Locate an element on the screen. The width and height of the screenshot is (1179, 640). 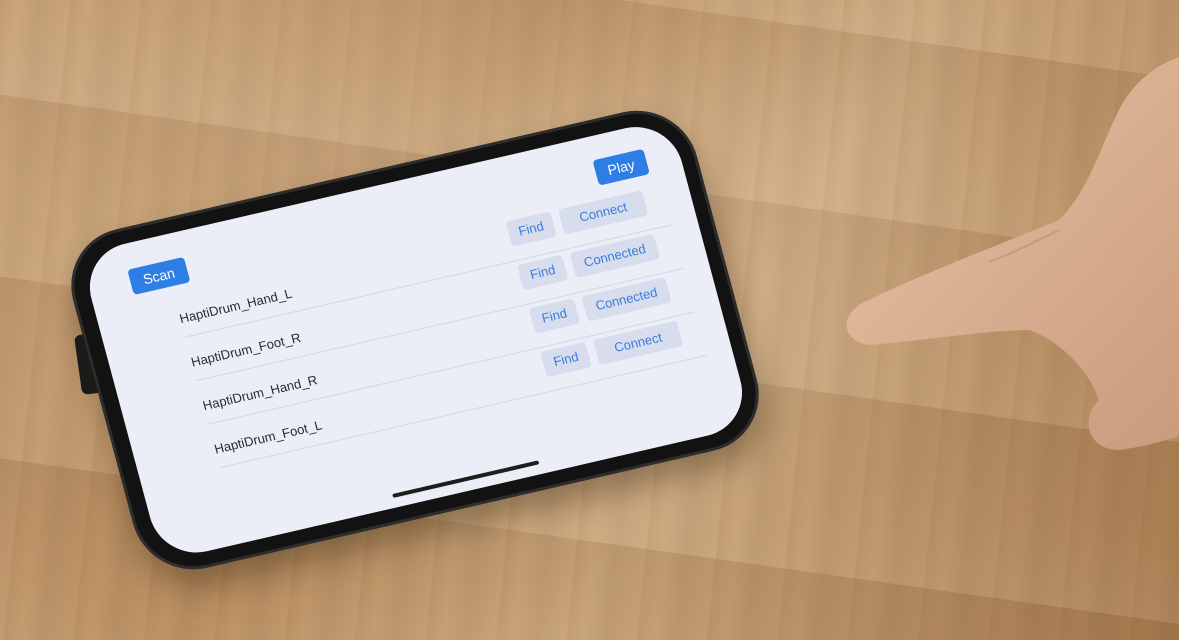
device-name: HaptiDrum_Foot_L is located at coordinates (268, 437).